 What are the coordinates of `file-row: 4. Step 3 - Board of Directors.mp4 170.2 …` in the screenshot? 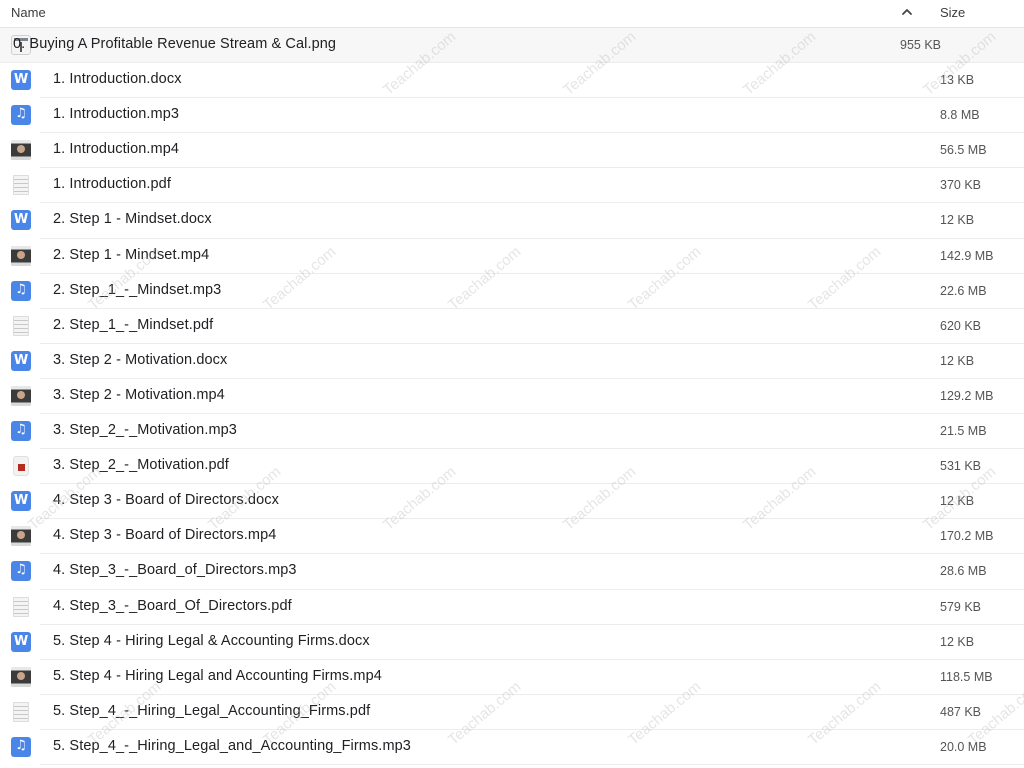 It's located at (517, 537).